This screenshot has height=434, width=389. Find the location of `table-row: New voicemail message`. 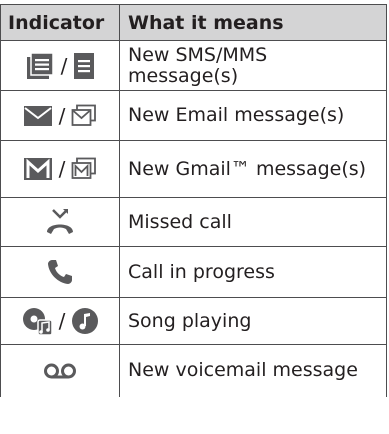

table-row: New voicemail message is located at coordinates (193, 370).